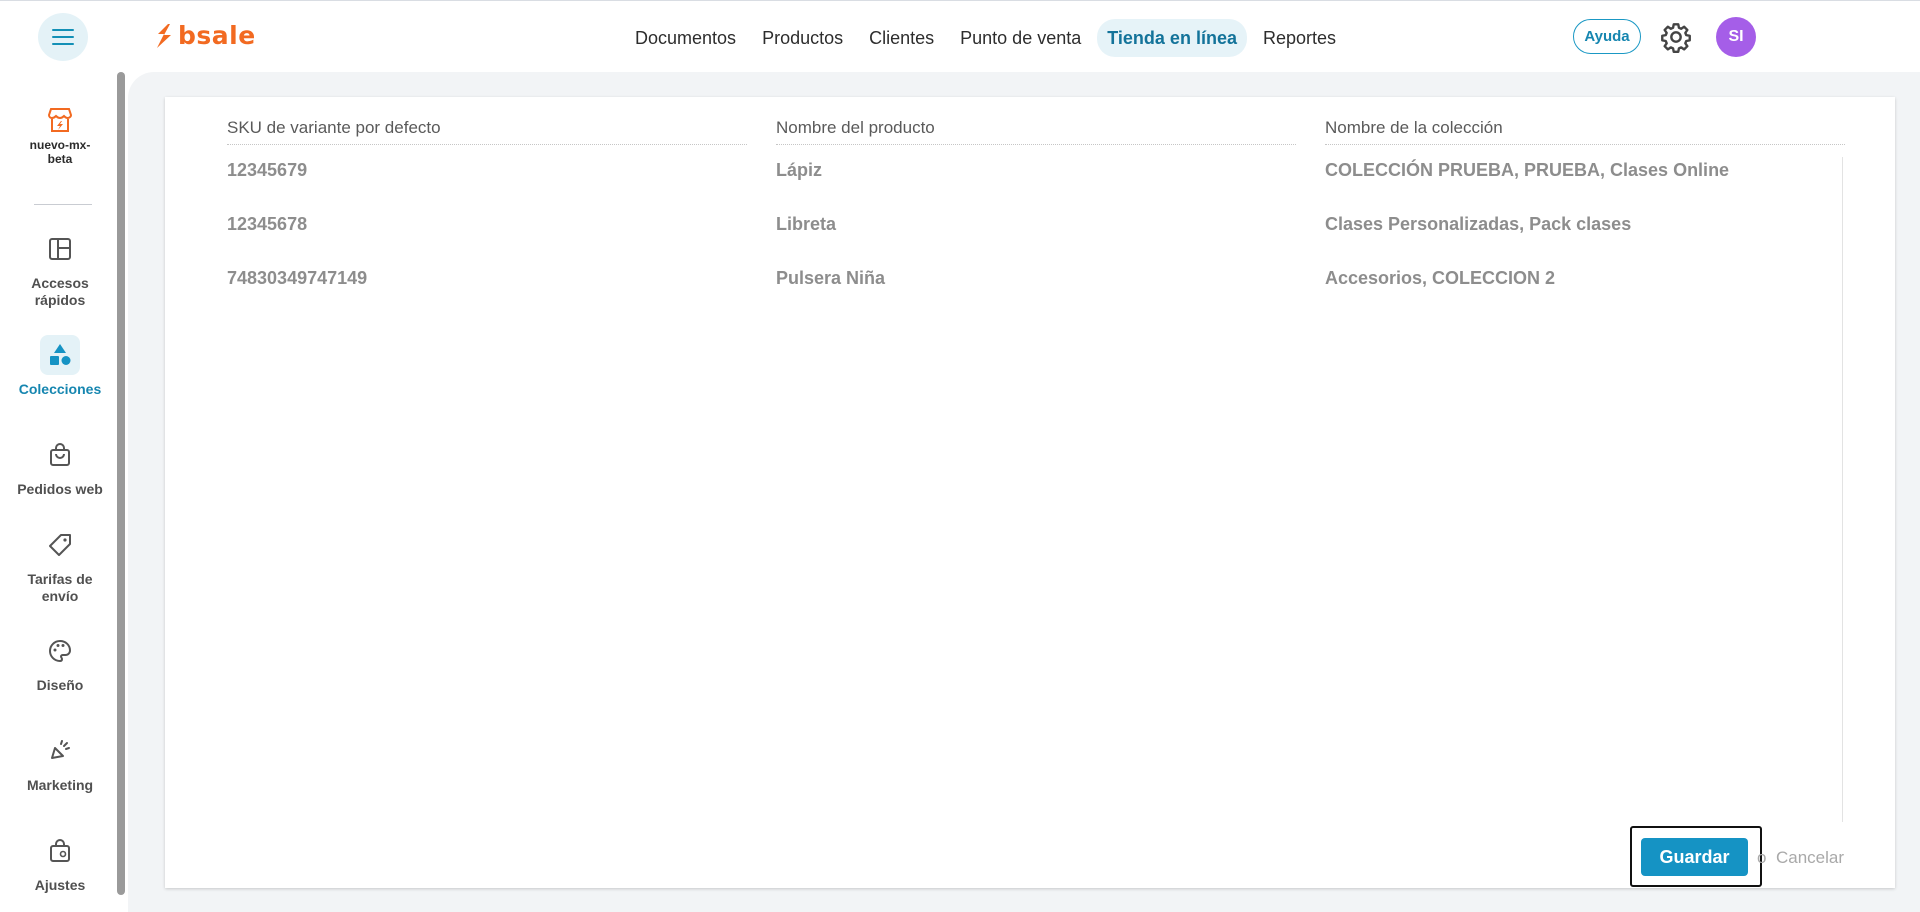 The height and width of the screenshot is (912, 1920). I want to click on sidebar-item-pedidos-web: Pedidos web, so click(60, 466).